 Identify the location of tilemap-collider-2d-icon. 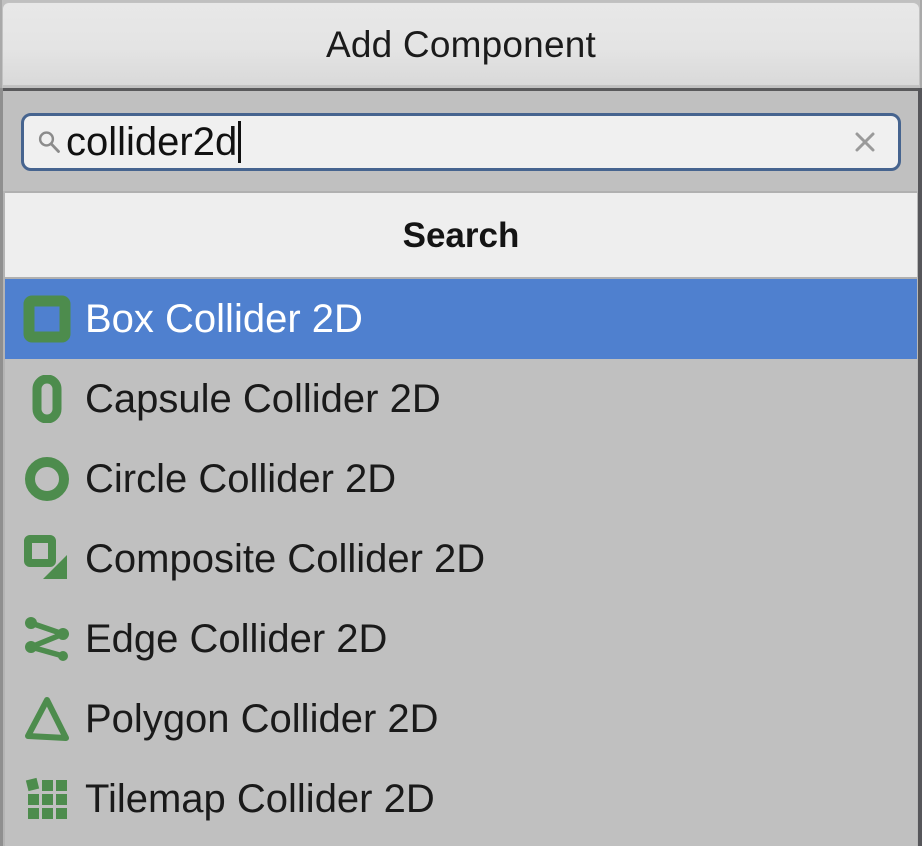
(47, 799).